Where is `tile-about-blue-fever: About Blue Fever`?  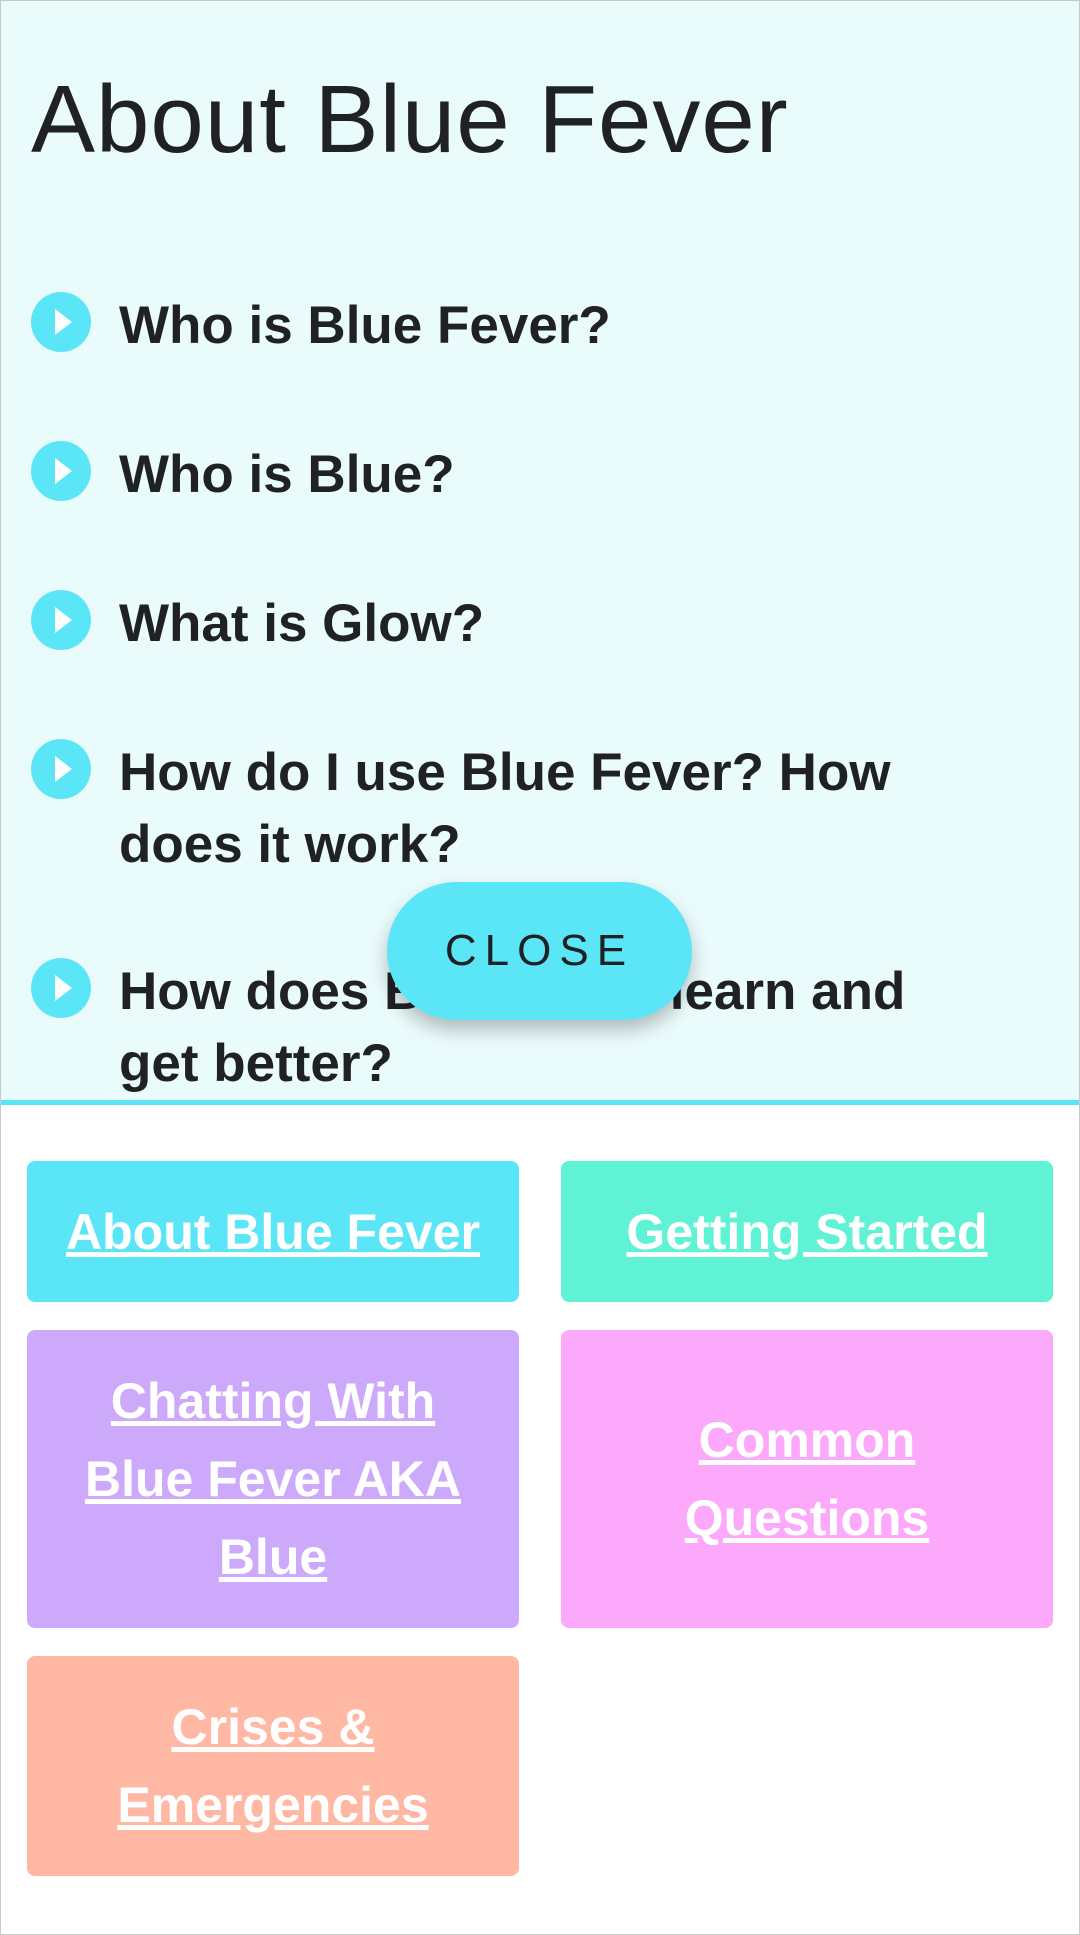
tile-about-blue-fever: About Blue Fever is located at coordinates (273, 1231).